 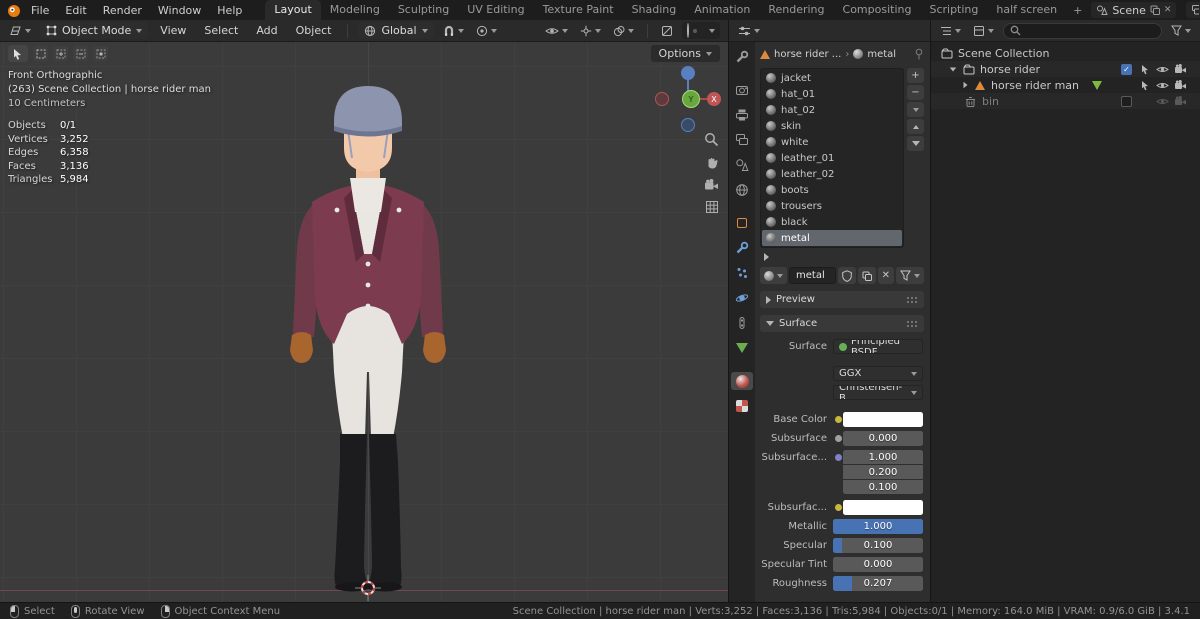 I want to click on material-slot: skin, so click(x=832, y=126).